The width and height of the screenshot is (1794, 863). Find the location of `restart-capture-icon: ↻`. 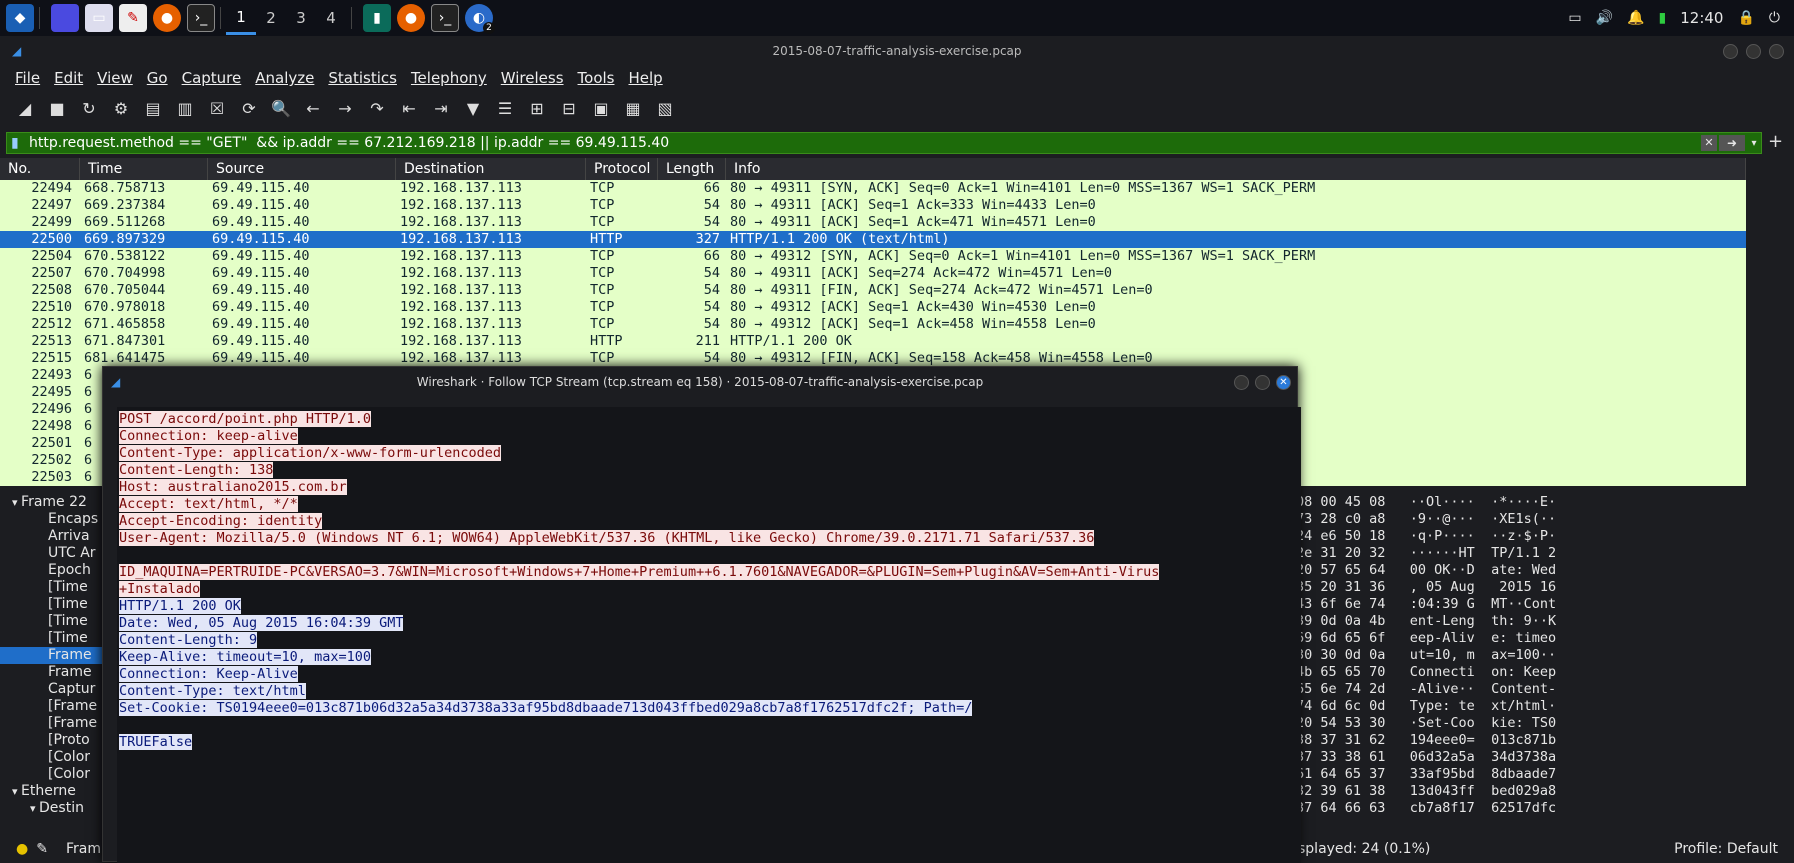

restart-capture-icon: ↻ is located at coordinates (89, 108).